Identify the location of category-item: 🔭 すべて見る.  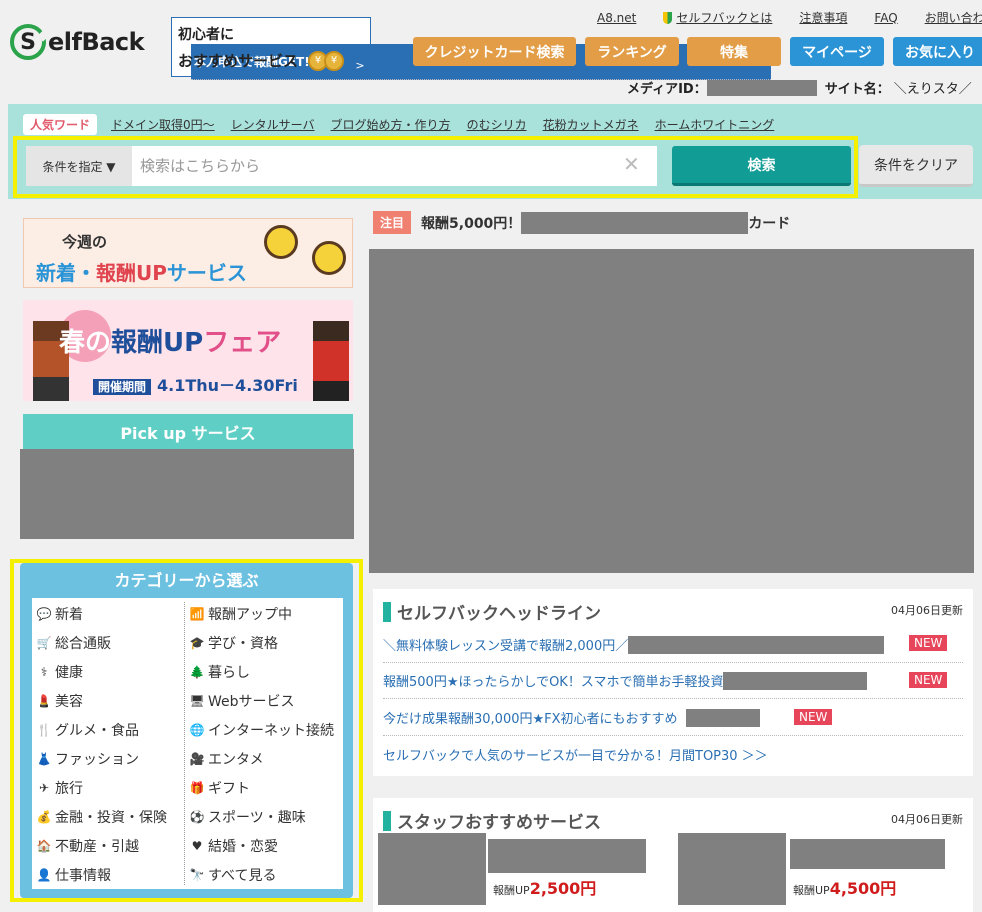
(233, 875).